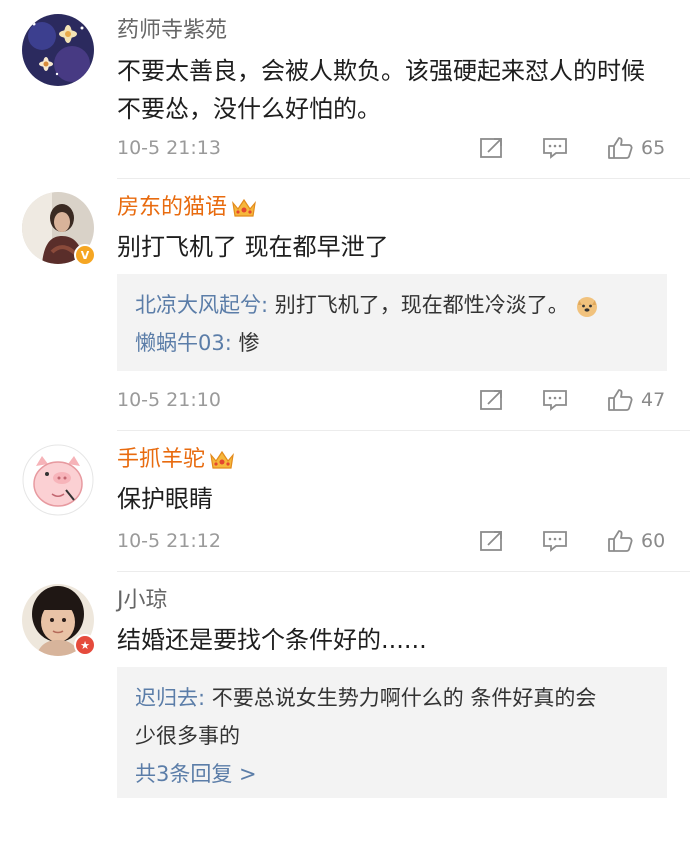 This screenshot has width=690, height=848. I want to click on commenter-name: 手抓羊驼, so click(176, 460).